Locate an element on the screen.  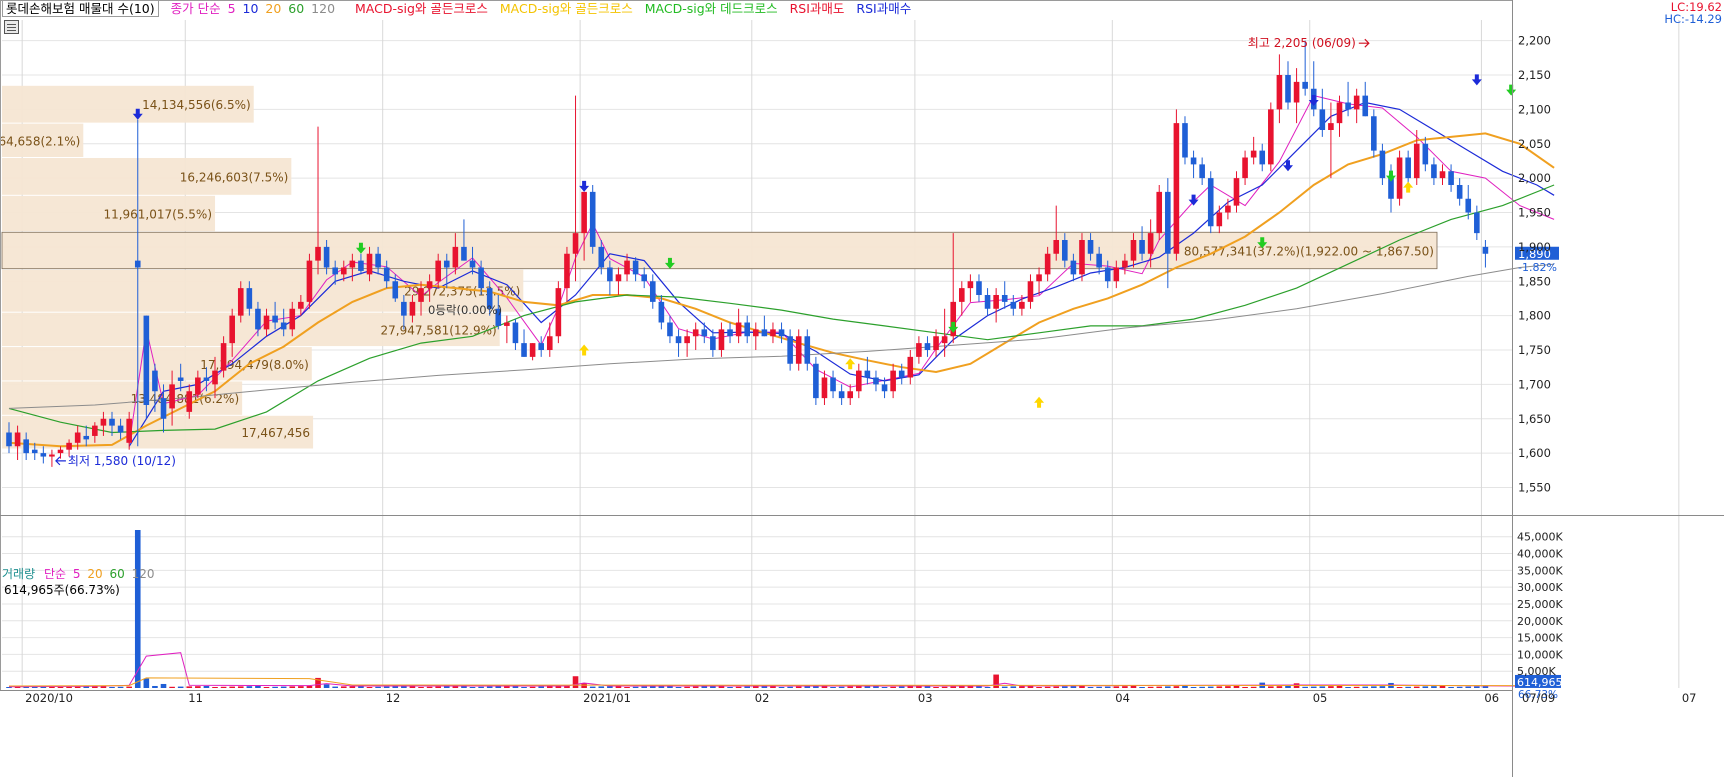
volume-ma-20: 20 is located at coordinates (95, 574).